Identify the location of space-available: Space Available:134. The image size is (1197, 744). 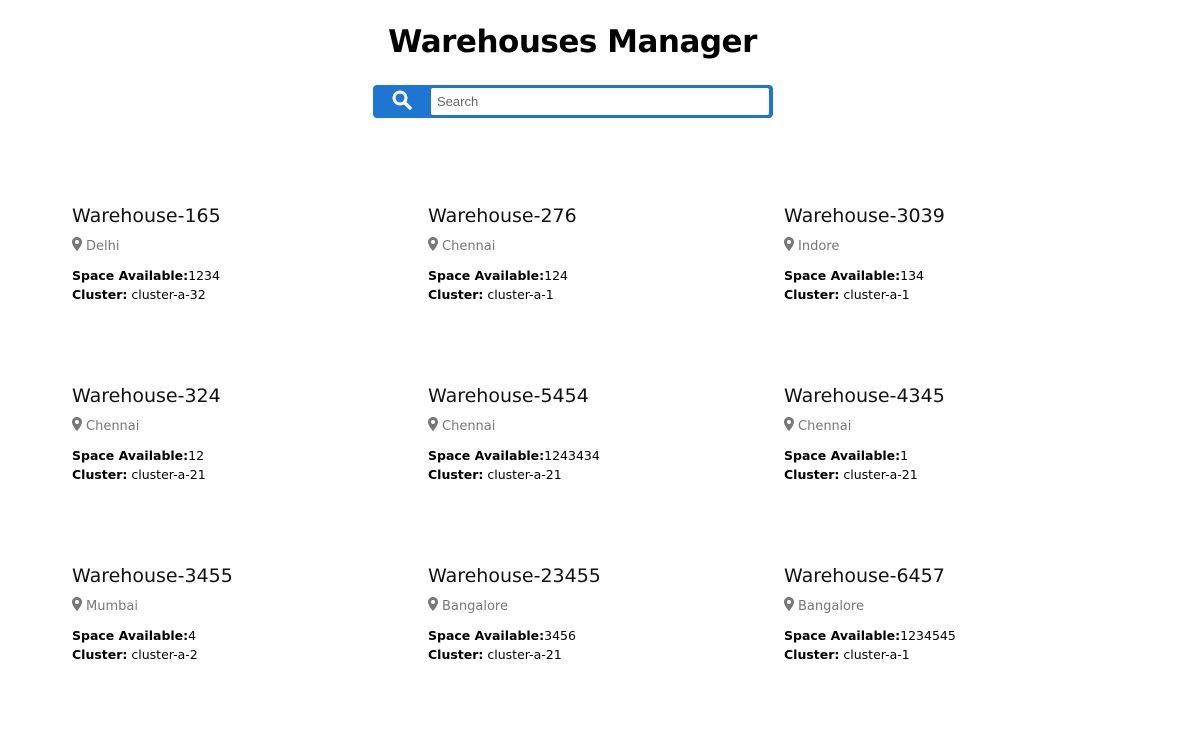
(962, 275).